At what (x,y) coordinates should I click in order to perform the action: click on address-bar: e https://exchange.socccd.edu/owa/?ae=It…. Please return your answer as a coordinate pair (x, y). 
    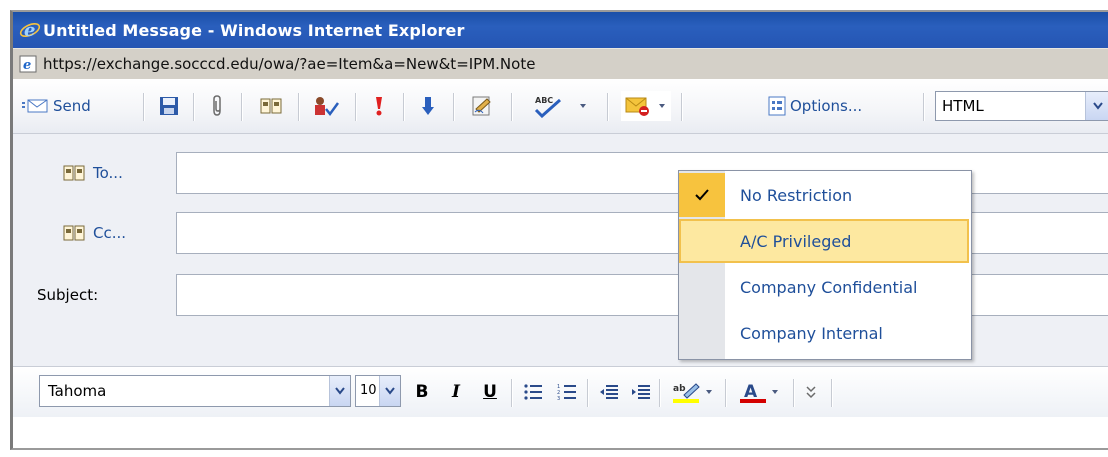
    Looking at the image, I should click on (560, 64).